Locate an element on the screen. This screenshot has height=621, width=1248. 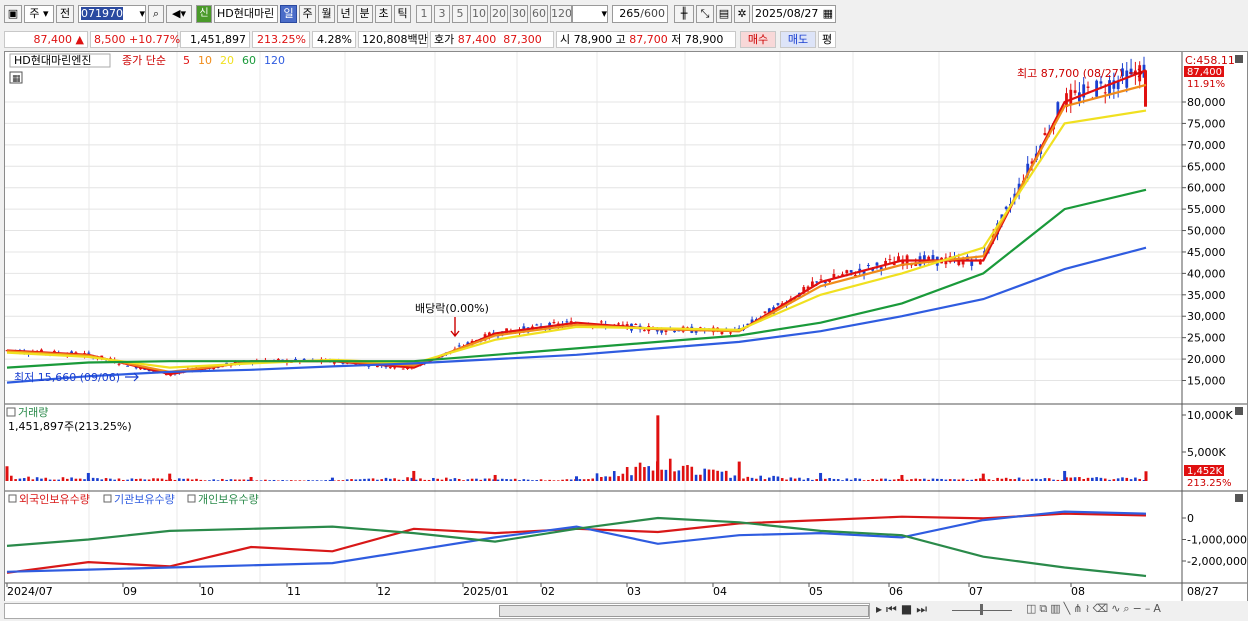
count-max: /600 is located at coordinates (652, 13).